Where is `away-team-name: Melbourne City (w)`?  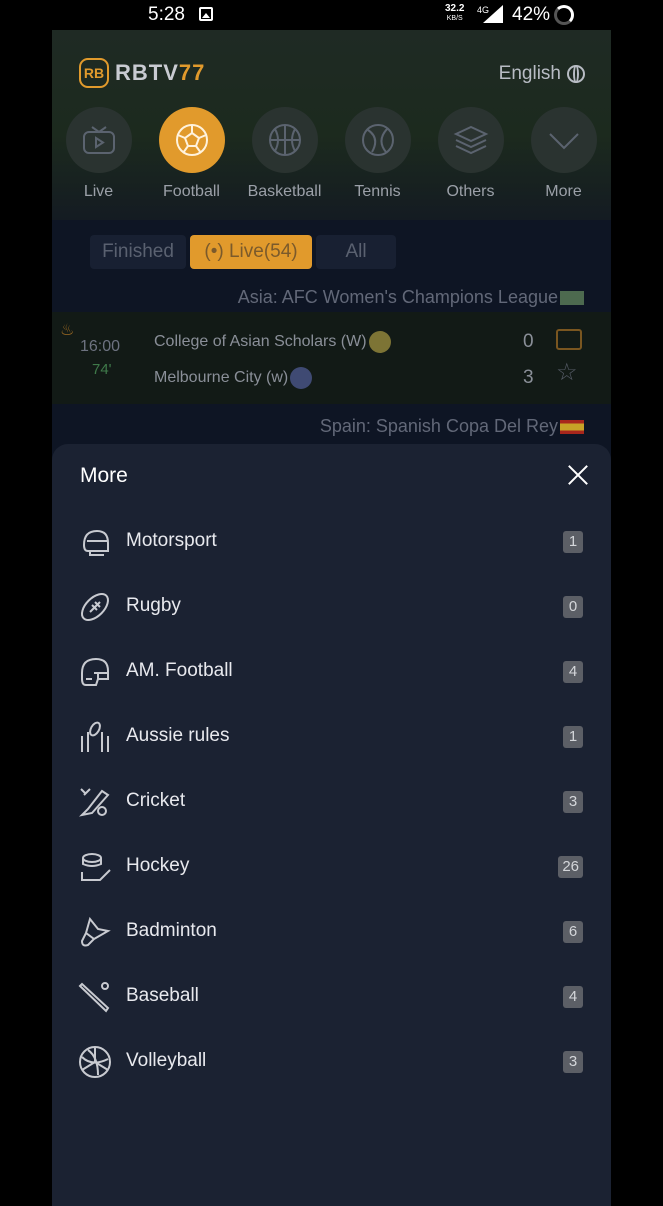 away-team-name: Melbourne City (w) is located at coordinates (221, 377).